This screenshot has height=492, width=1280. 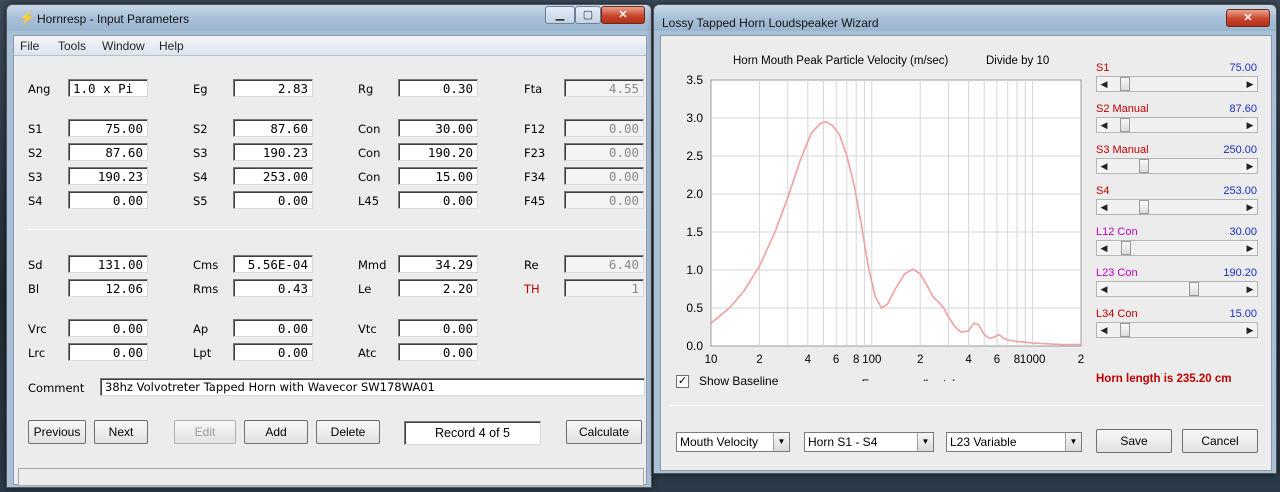 I want to click on label-s4: S4, so click(x=200, y=177).